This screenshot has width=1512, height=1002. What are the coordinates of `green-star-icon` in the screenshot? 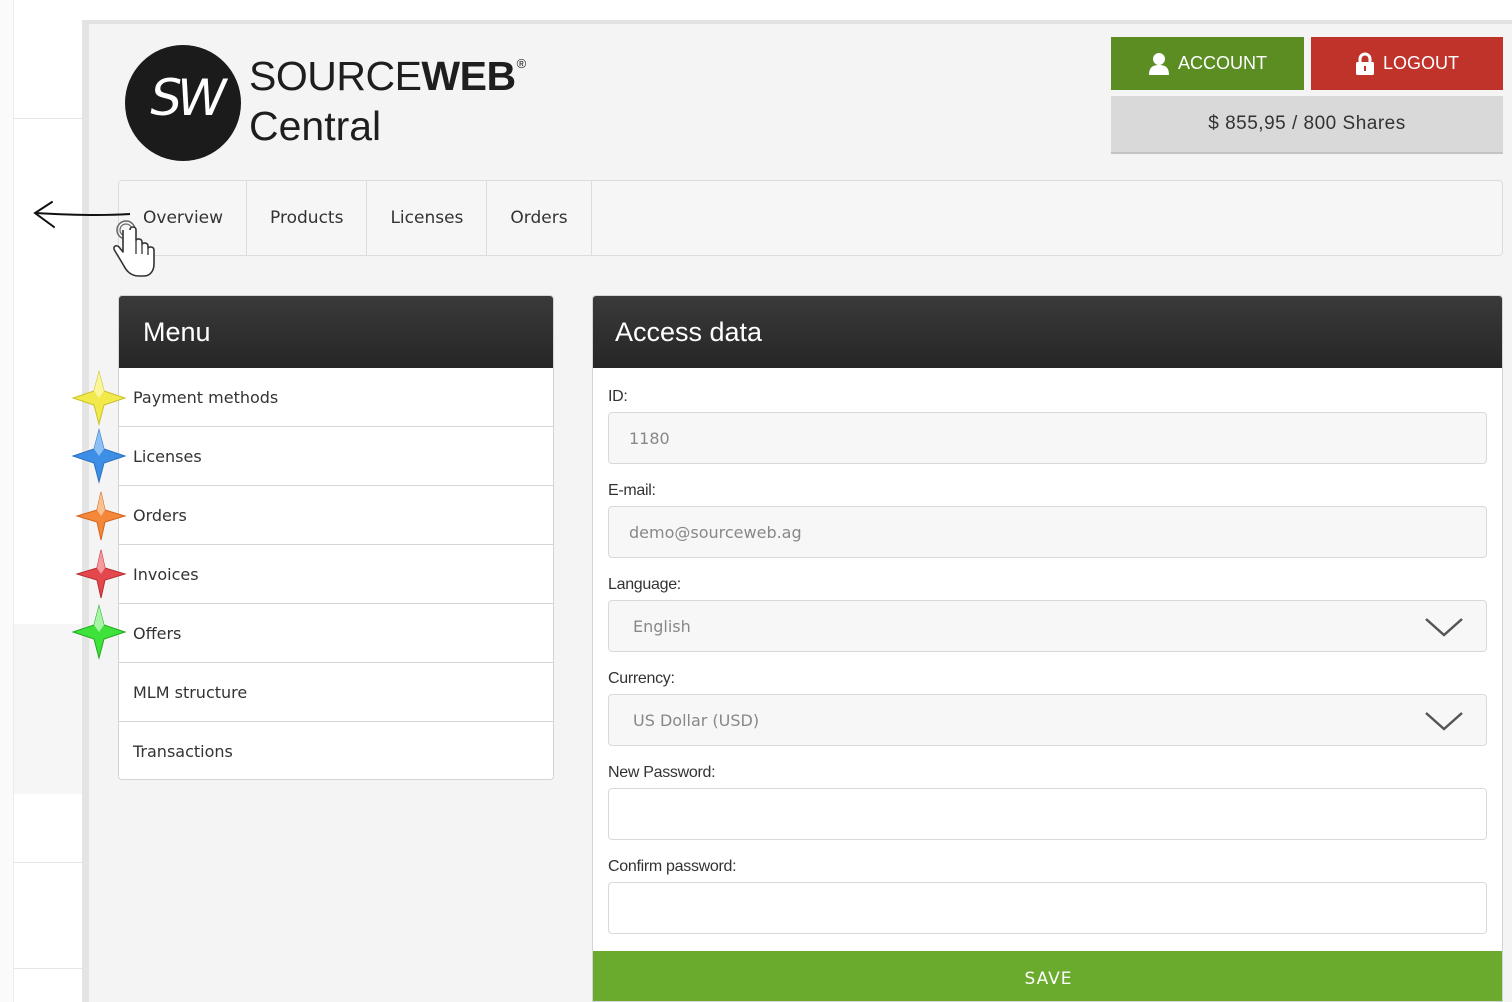 It's located at (99, 632).